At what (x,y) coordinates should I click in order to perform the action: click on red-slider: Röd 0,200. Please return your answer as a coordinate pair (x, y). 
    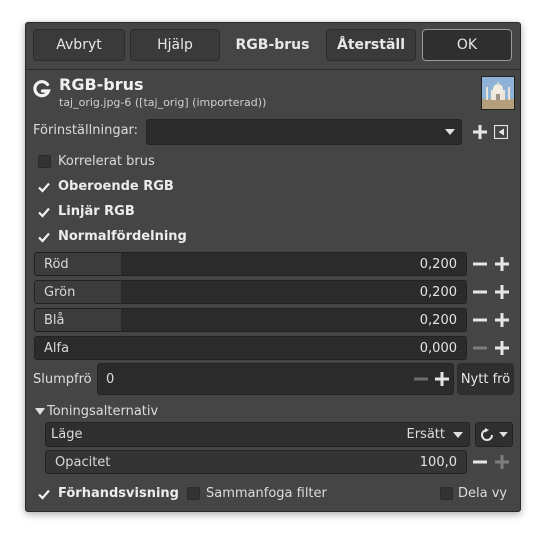
    Looking at the image, I should click on (250, 264).